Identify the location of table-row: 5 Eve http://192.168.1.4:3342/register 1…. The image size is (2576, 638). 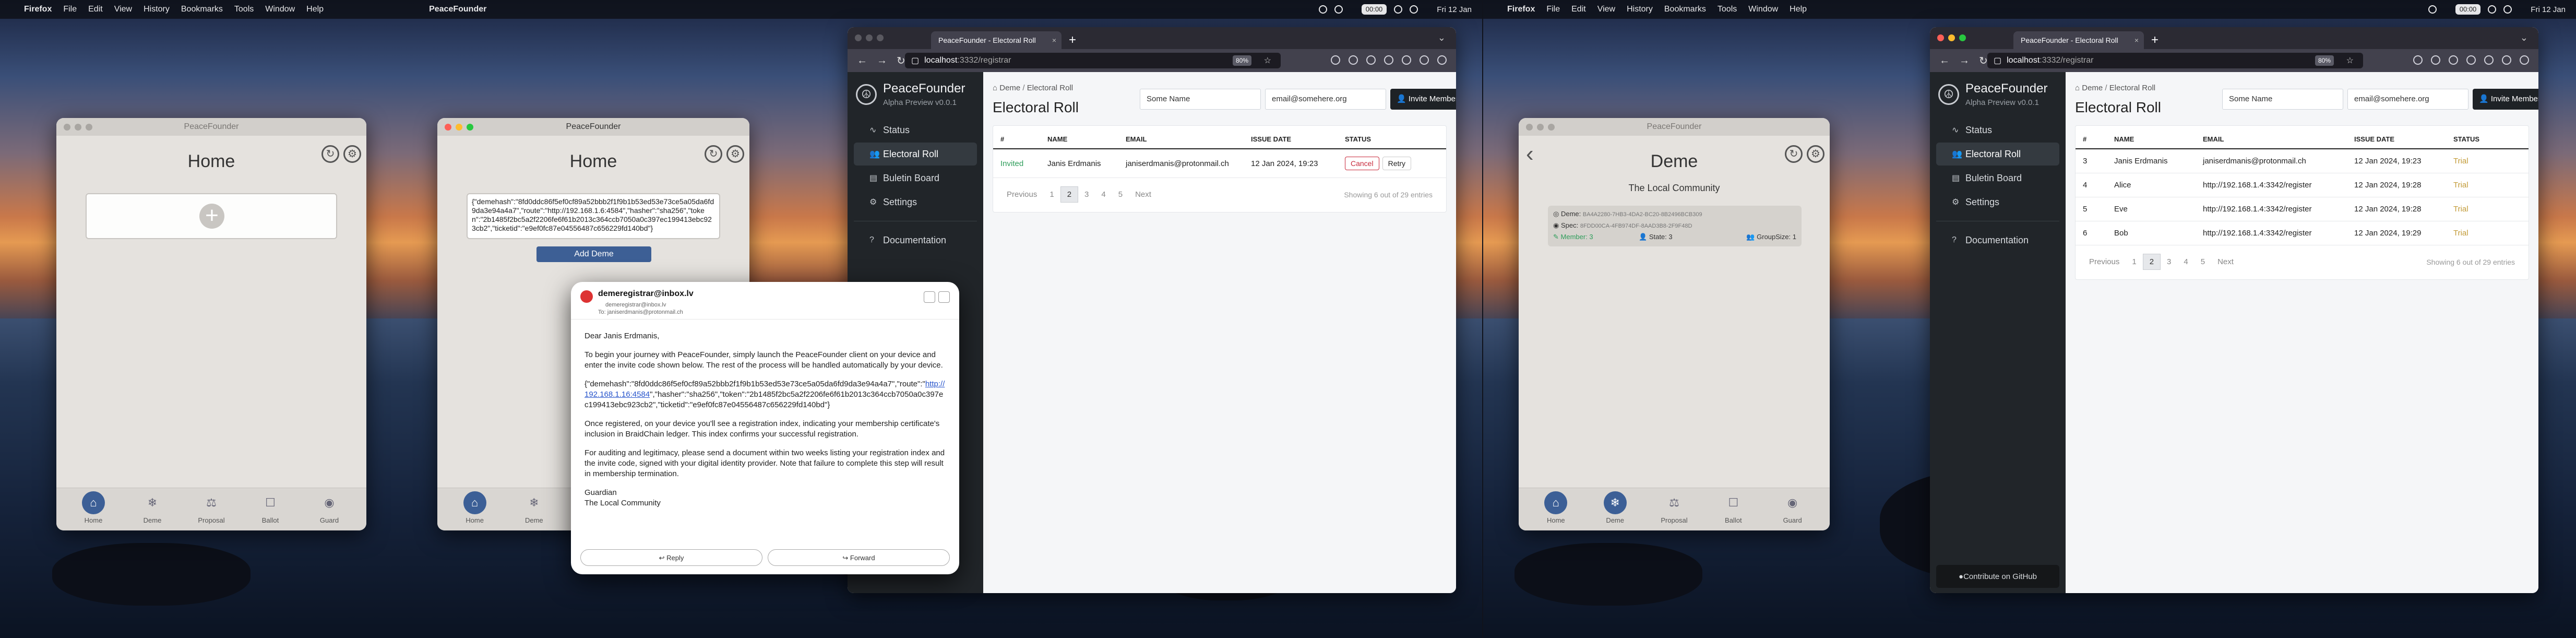
(2302, 209).